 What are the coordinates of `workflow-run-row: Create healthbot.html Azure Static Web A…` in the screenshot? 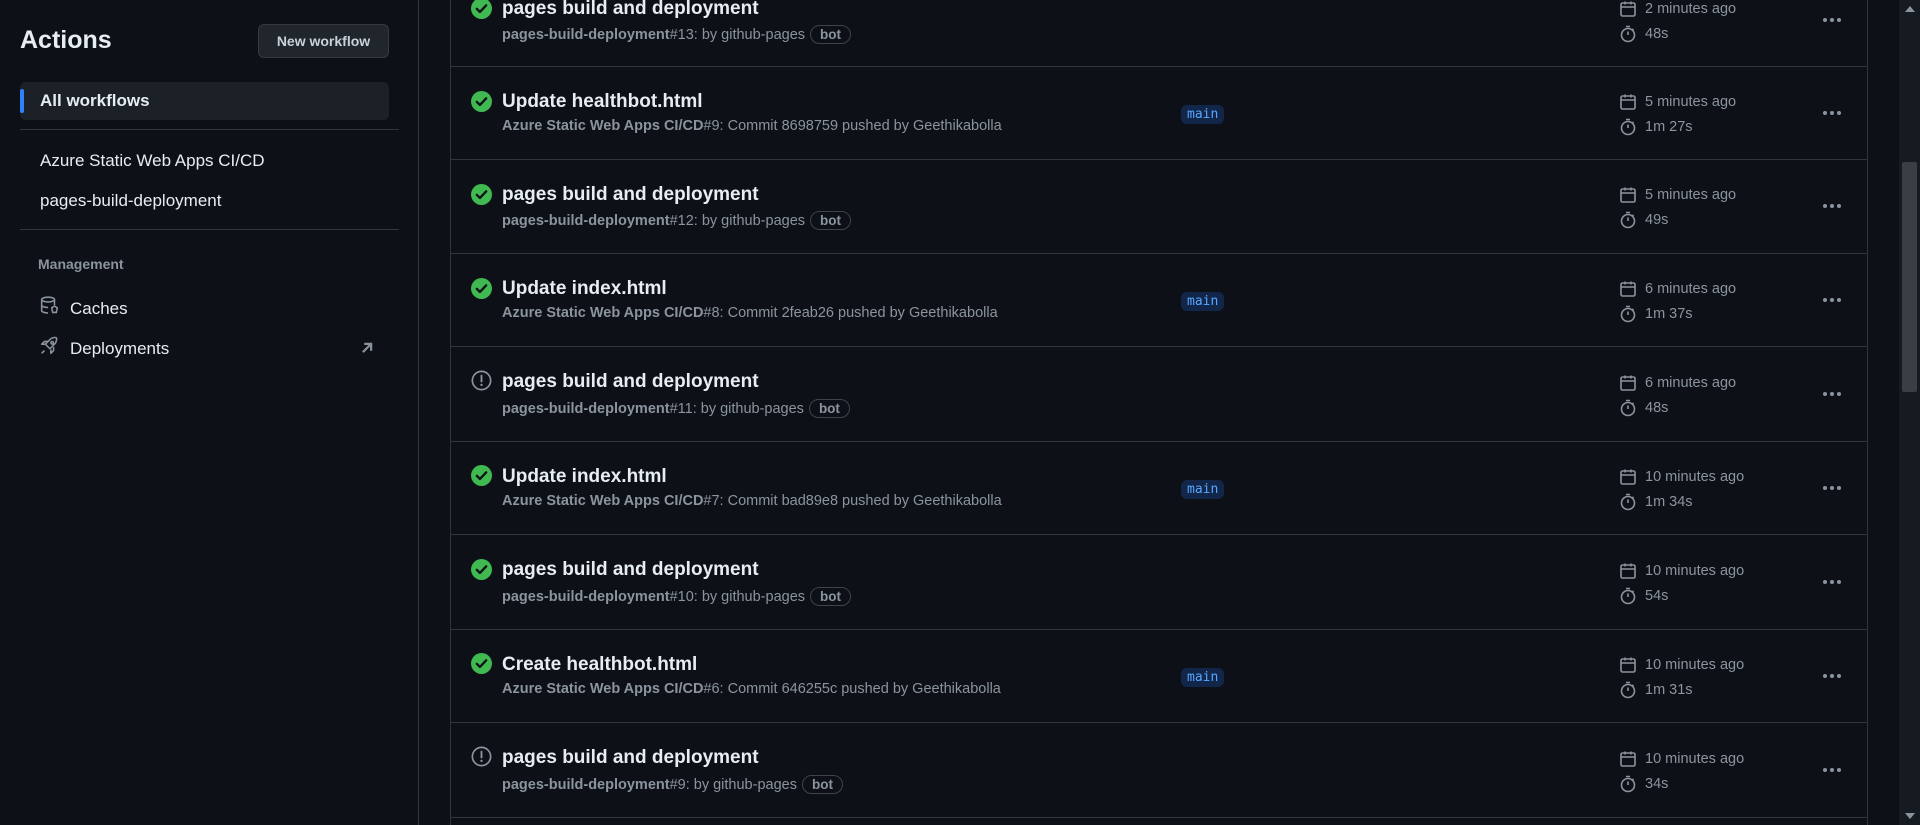 It's located at (1159, 676).